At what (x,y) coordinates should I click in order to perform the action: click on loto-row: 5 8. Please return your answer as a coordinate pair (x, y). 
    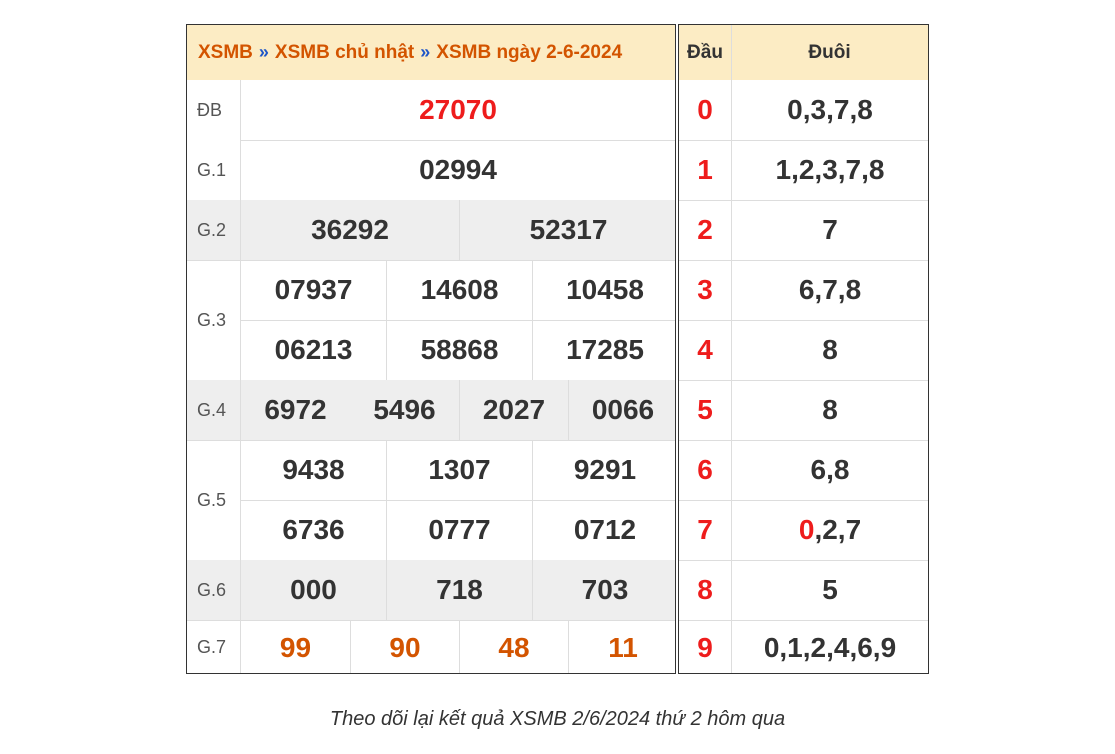
    Looking at the image, I should click on (803, 410).